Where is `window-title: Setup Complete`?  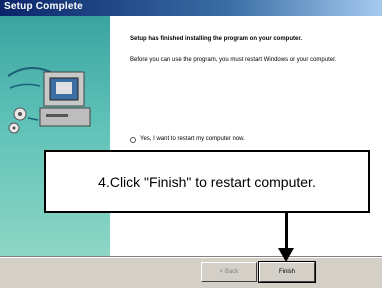 window-title: Setup Complete is located at coordinates (43, 6).